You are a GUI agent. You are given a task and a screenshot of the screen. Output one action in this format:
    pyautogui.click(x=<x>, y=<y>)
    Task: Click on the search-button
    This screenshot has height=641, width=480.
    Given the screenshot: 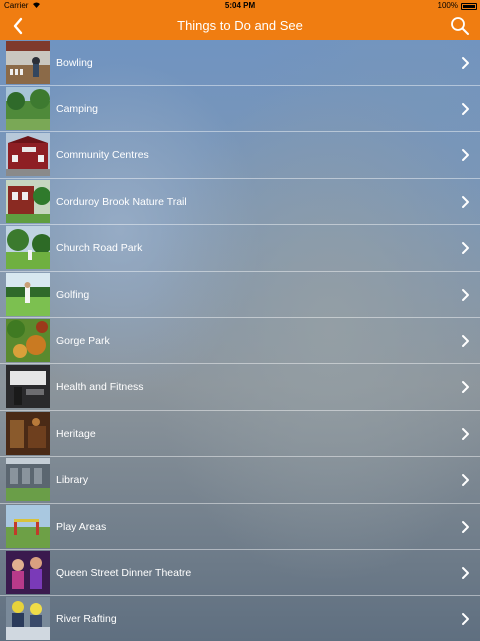 What is the action you would take?
    pyautogui.click(x=460, y=26)
    